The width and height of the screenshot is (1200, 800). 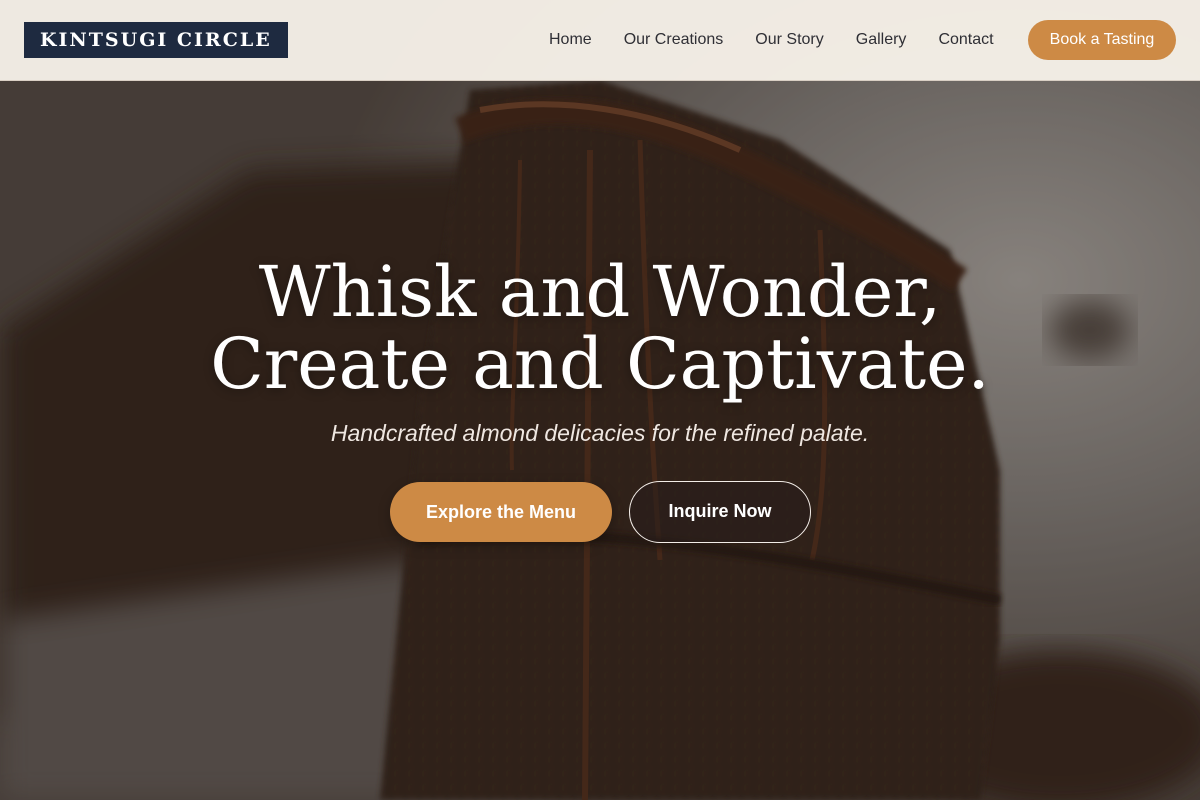 I want to click on nav-link-our-story: Our Story, so click(x=789, y=40).